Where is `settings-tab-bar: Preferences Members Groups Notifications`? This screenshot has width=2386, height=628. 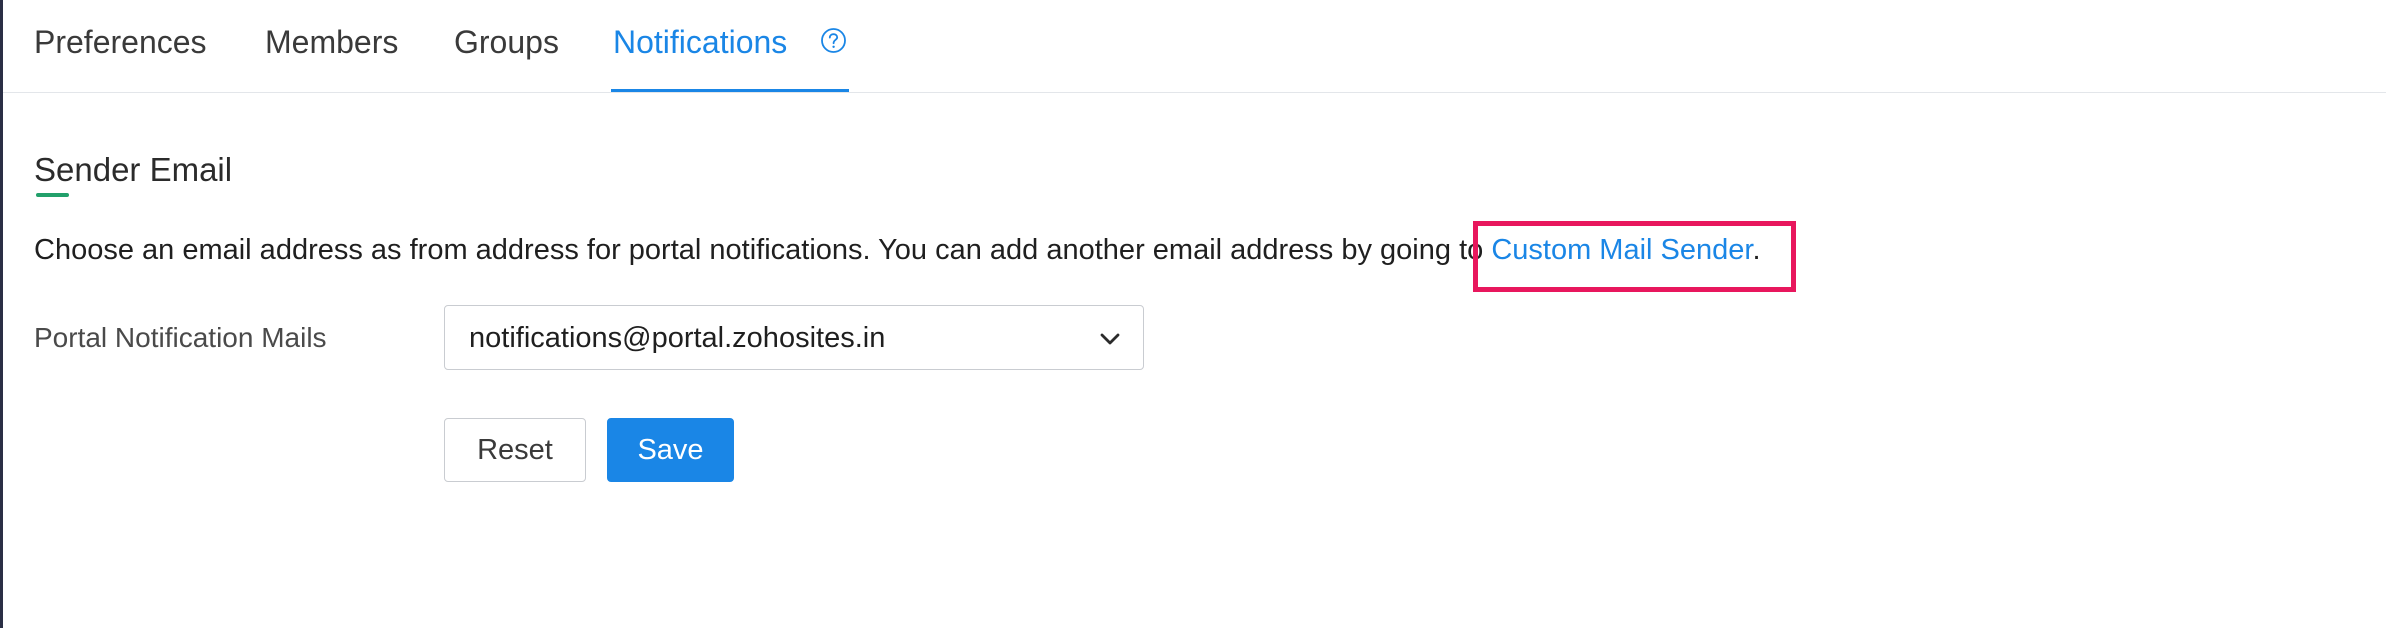 settings-tab-bar: Preferences Members Groups Notifications is located at coordinates (1194, 46).